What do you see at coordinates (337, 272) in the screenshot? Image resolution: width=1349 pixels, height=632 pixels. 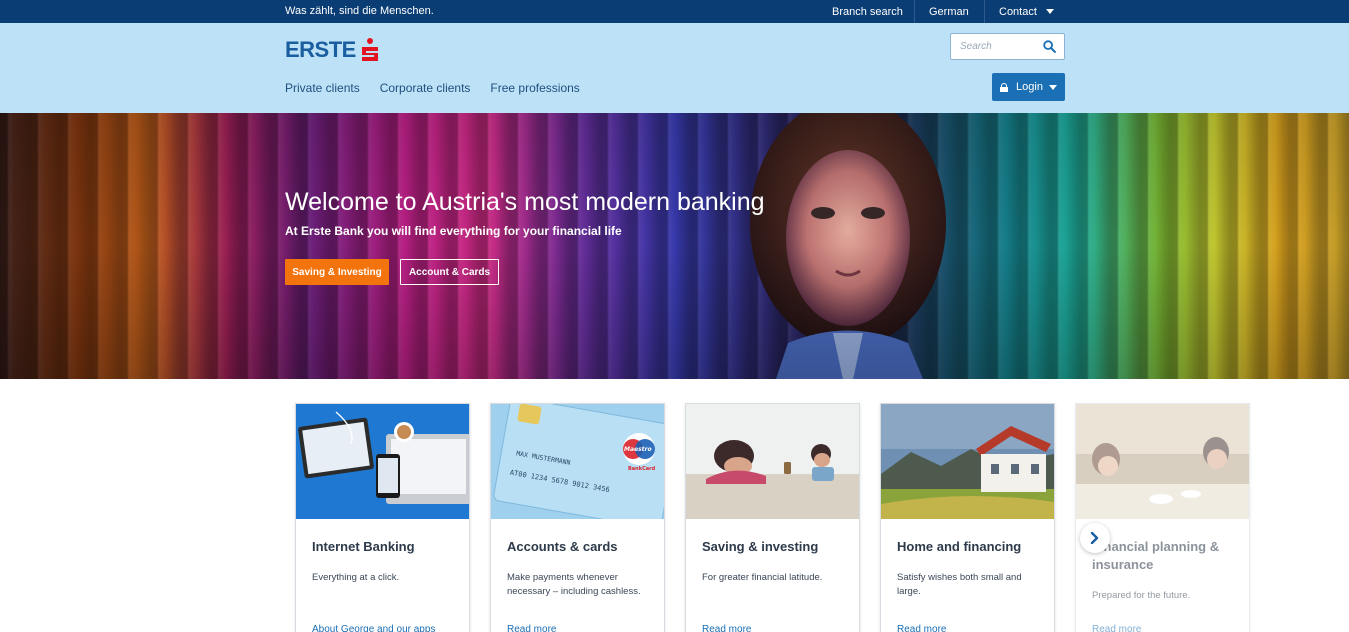 I see `saving-investing-button: Saving & Investing` at bounding box center [337, 272].